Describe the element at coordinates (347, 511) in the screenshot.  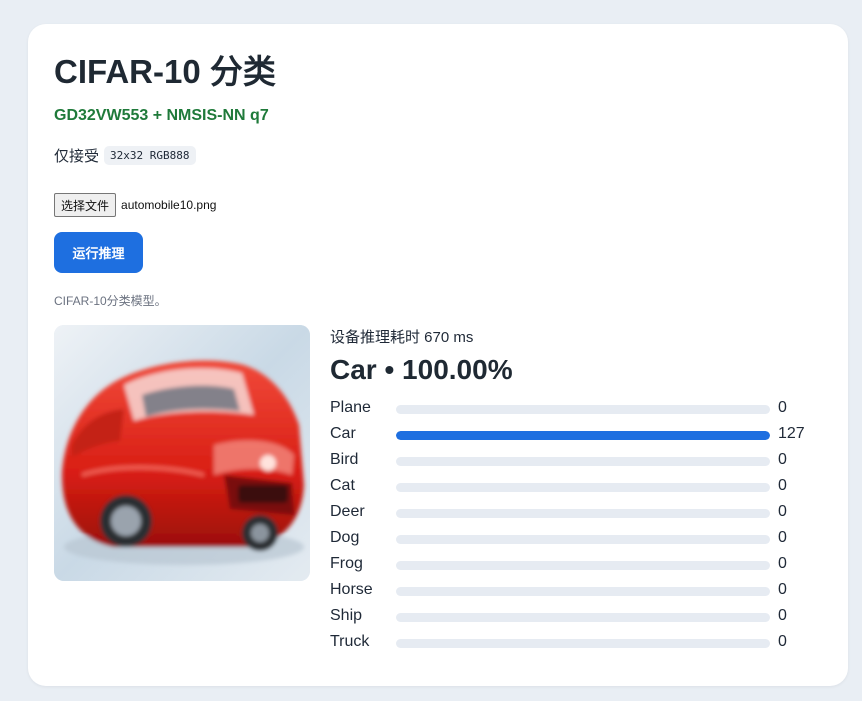
I see `class-label: Deer` at that location.